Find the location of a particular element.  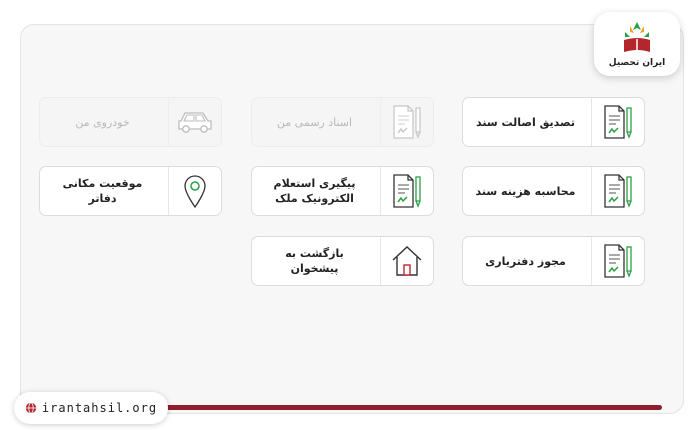

site-url-text: irantahsil.org is located at coordinates (99, 408).